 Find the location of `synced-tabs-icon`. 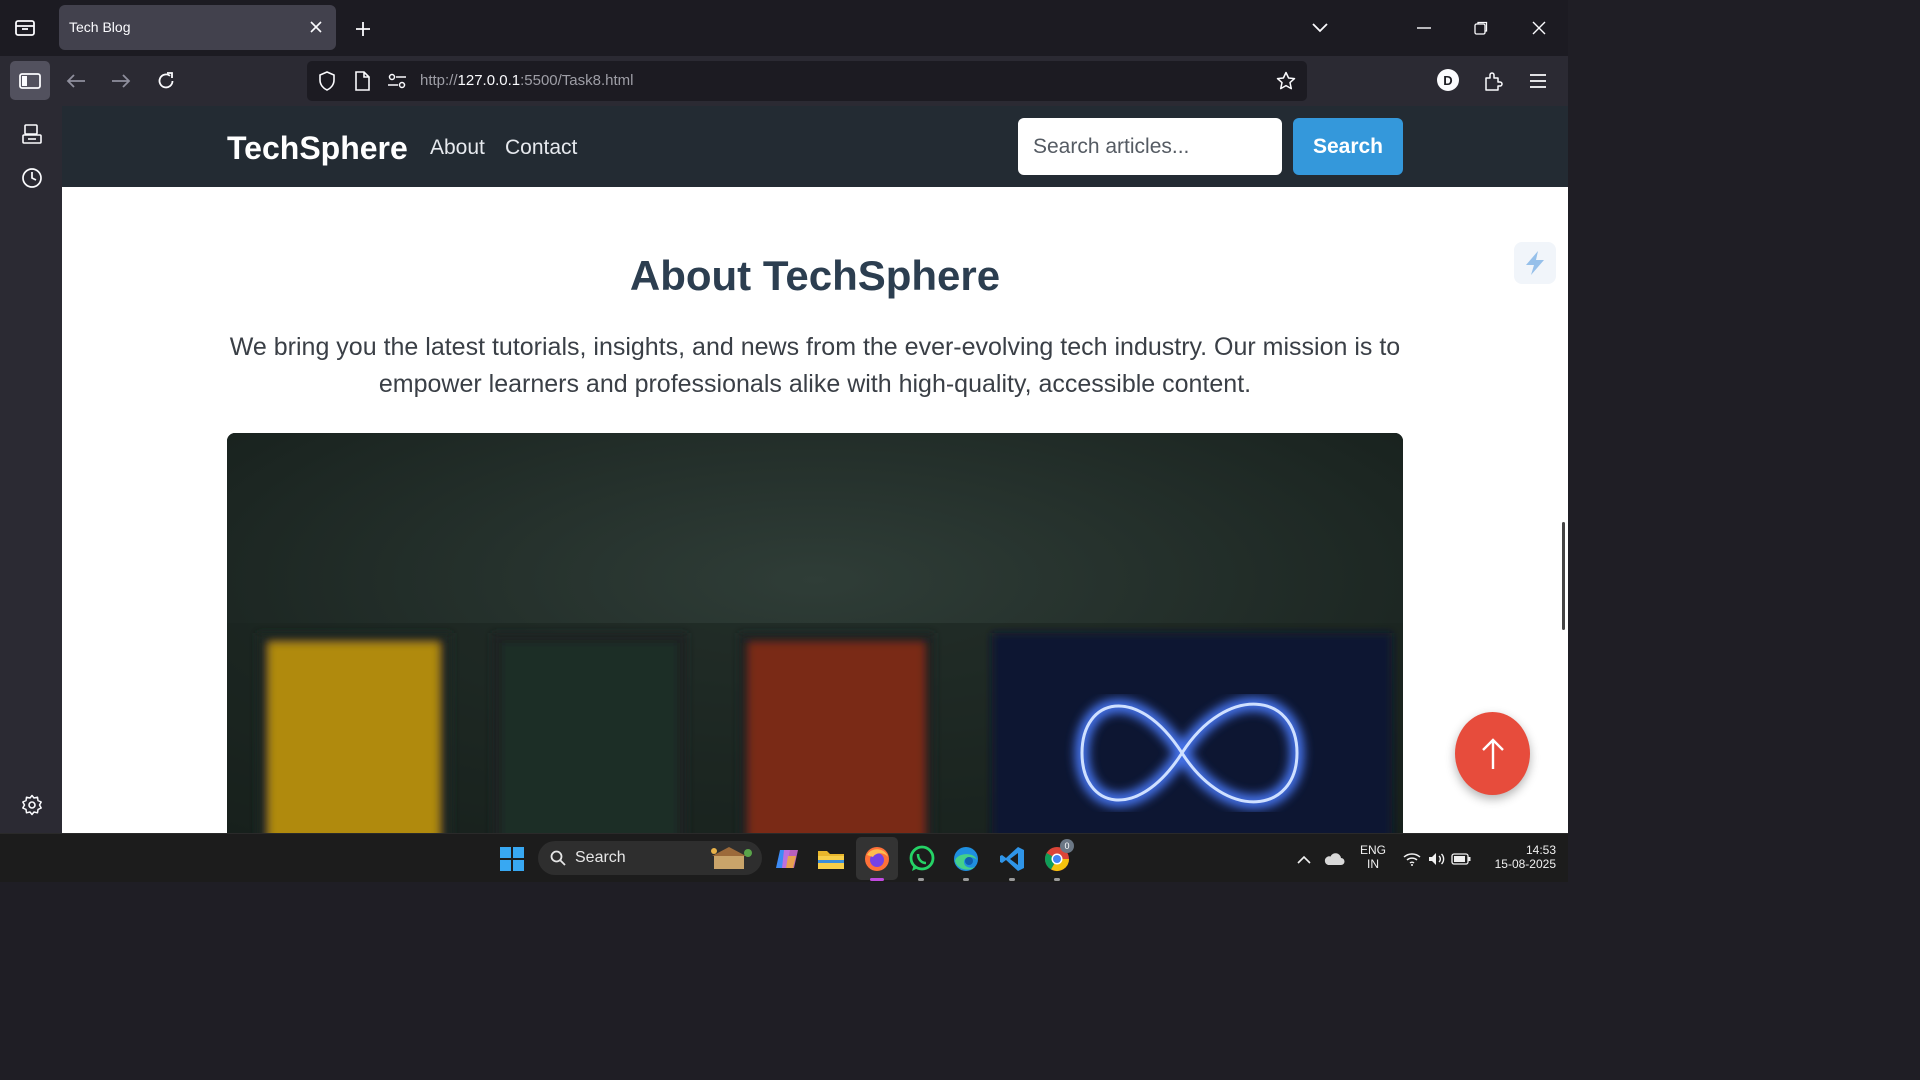

synced-tabs-icon is located at coordinates (32, 134).